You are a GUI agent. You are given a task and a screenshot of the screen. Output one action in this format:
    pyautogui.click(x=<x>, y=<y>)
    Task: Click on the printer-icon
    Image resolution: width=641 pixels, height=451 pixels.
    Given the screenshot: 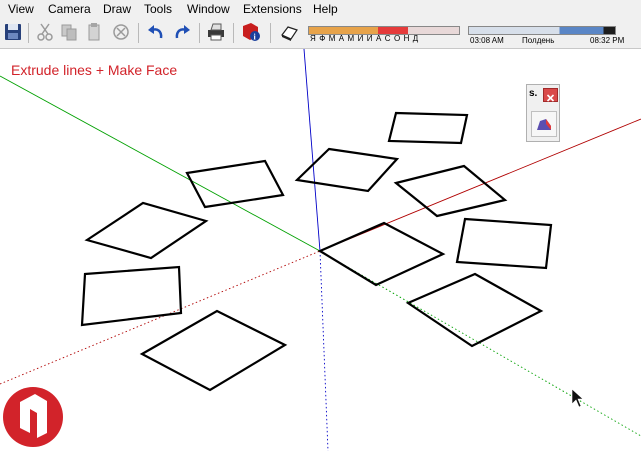 What is the action you would take?
    pyautogui.click(x=216, y=32)
    